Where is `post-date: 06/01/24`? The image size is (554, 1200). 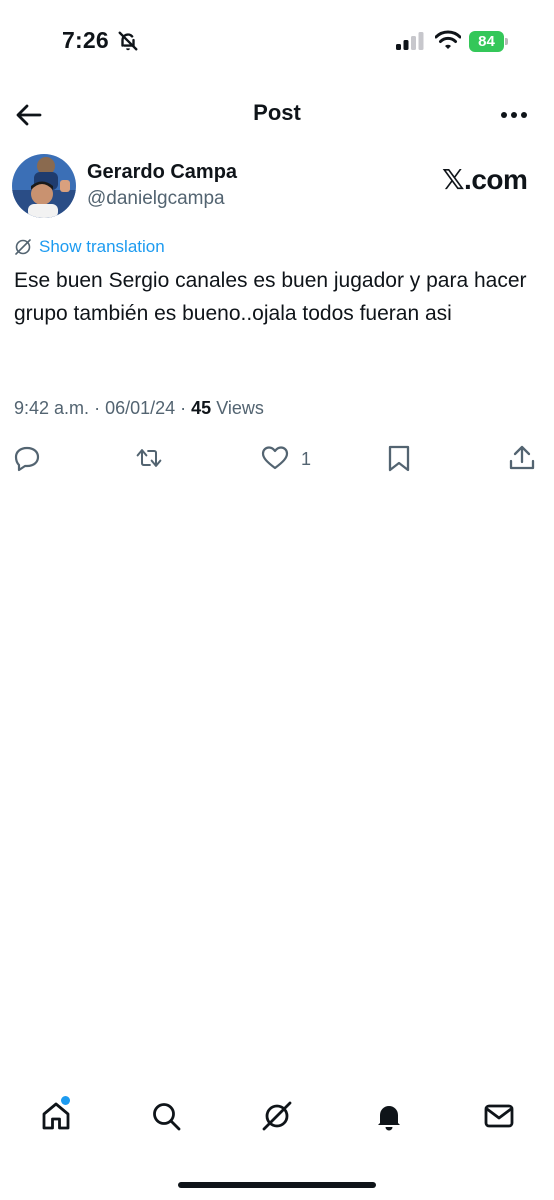
post-date: 06/01/24 is located at coordinates (140, 408).